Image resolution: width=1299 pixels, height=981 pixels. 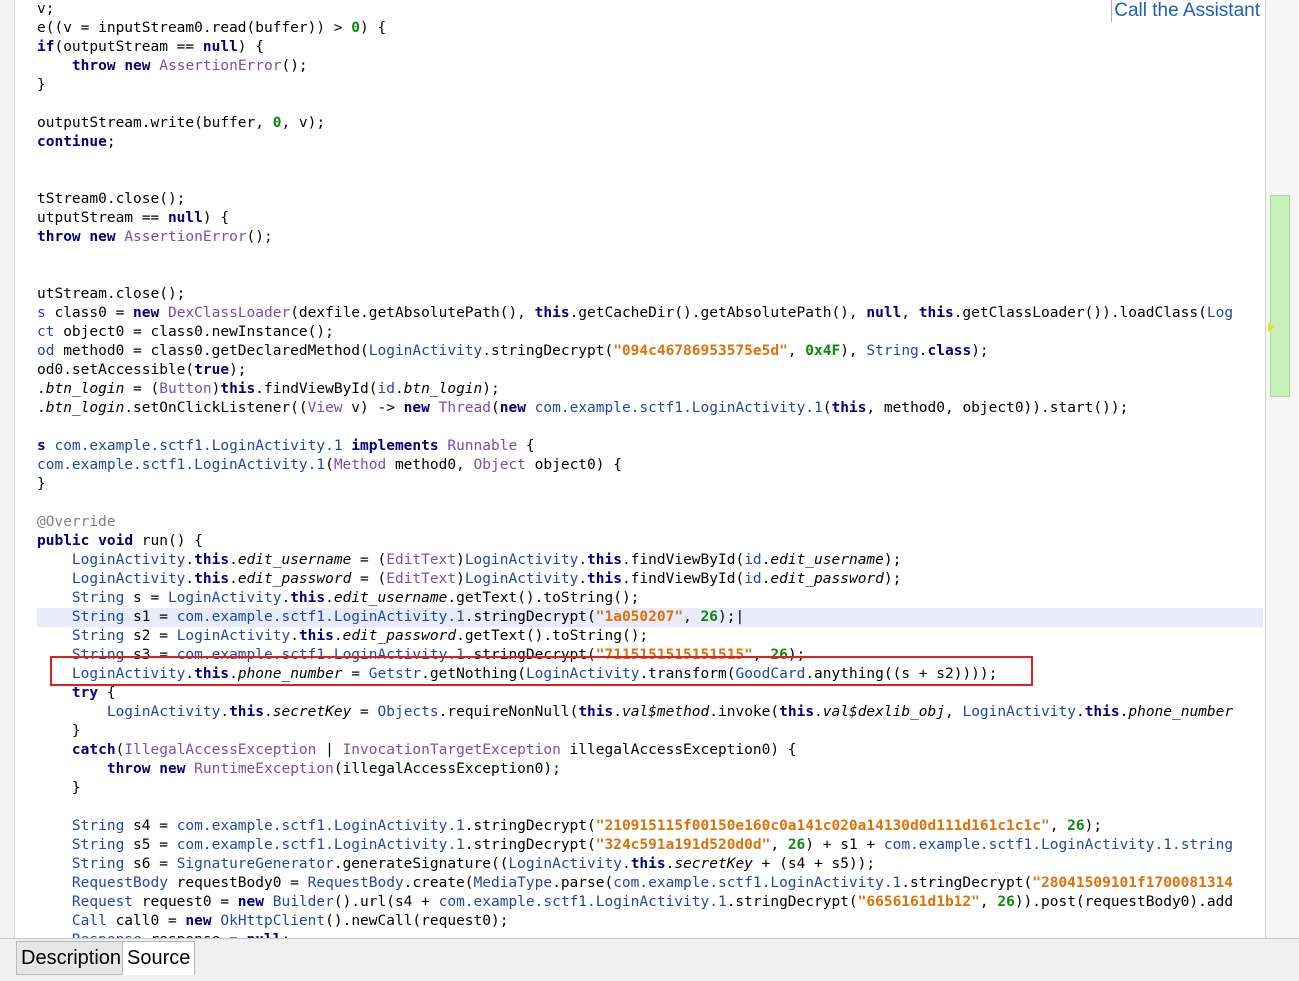 I want to click on code-token: catch, so click(x=93, y=750).